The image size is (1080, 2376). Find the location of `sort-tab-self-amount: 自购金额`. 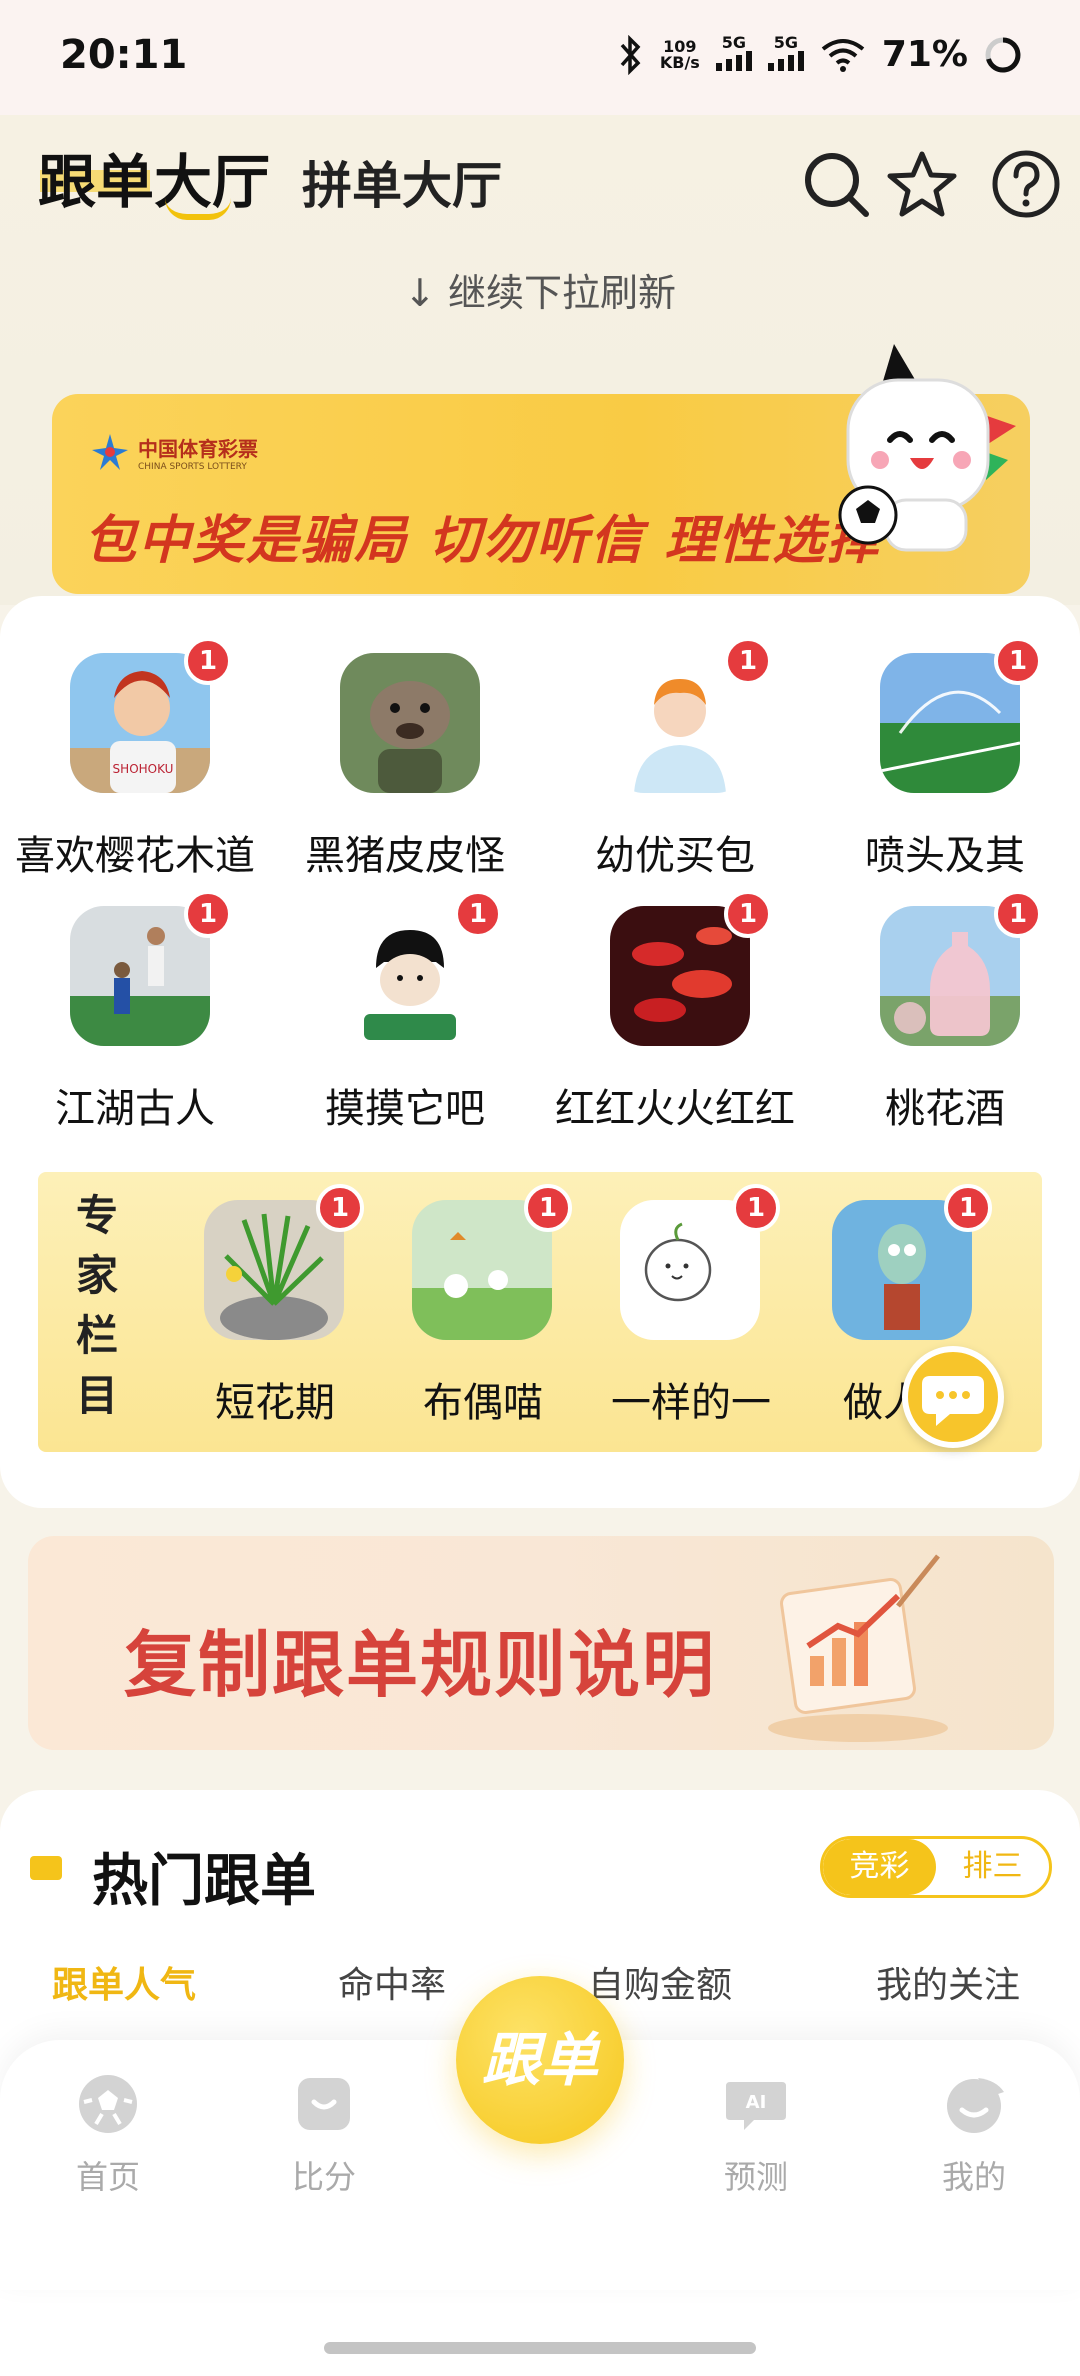

sort-tab-self-amount: 自购金额 is located at coordinates (660, 1982).